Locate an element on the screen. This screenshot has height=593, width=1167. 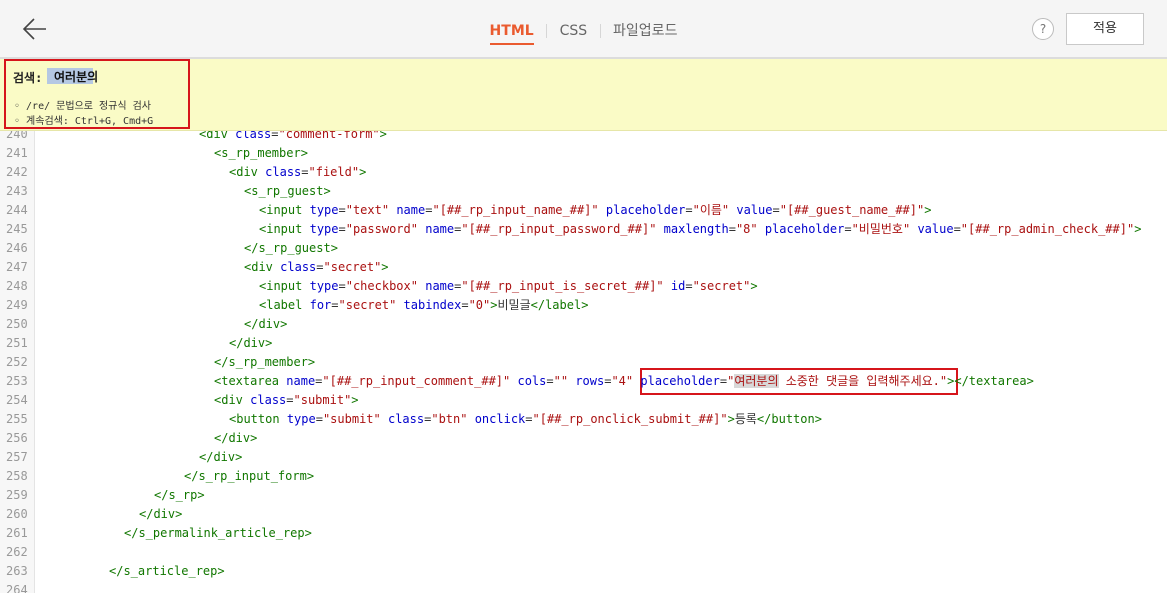
code-text: </s_rp> is located at coordinates (179, 495).